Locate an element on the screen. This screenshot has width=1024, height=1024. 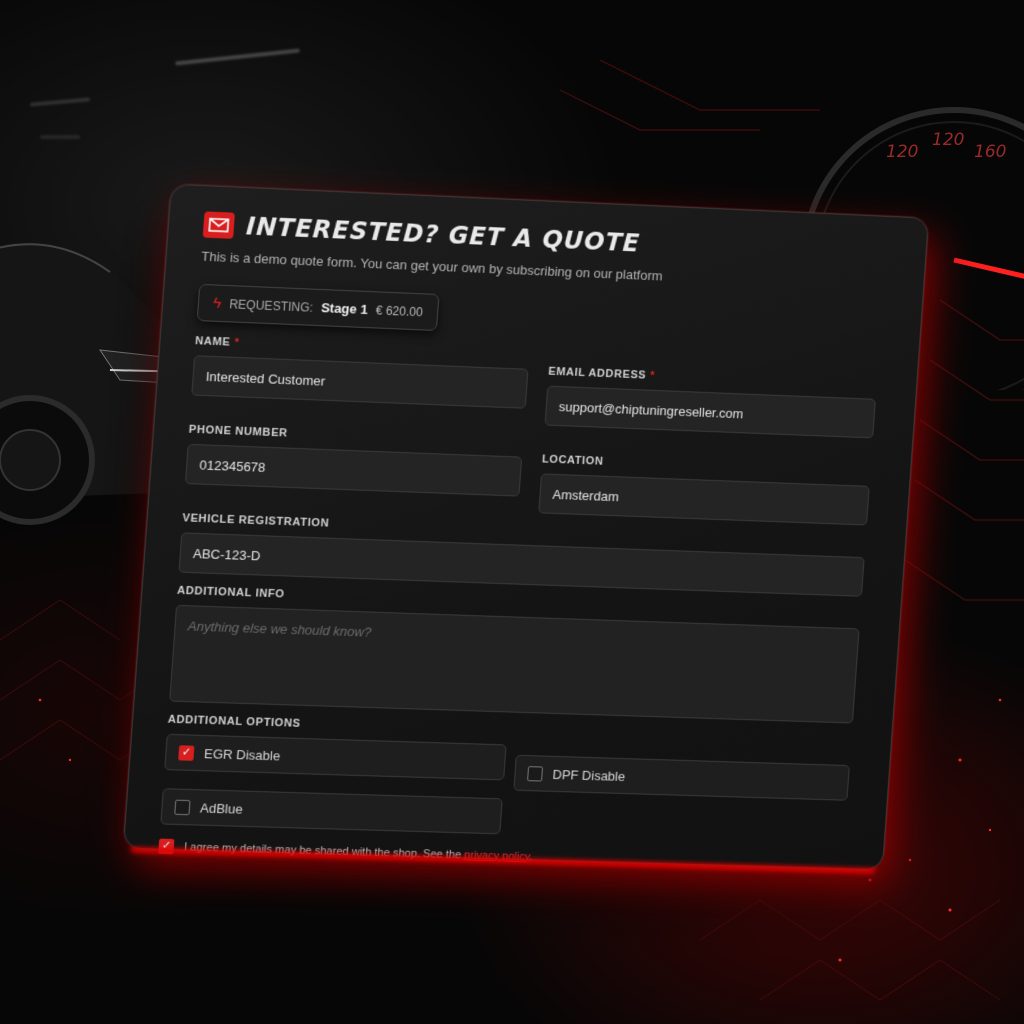
location-input: Amsterdam is located at coordinates (704, 499).